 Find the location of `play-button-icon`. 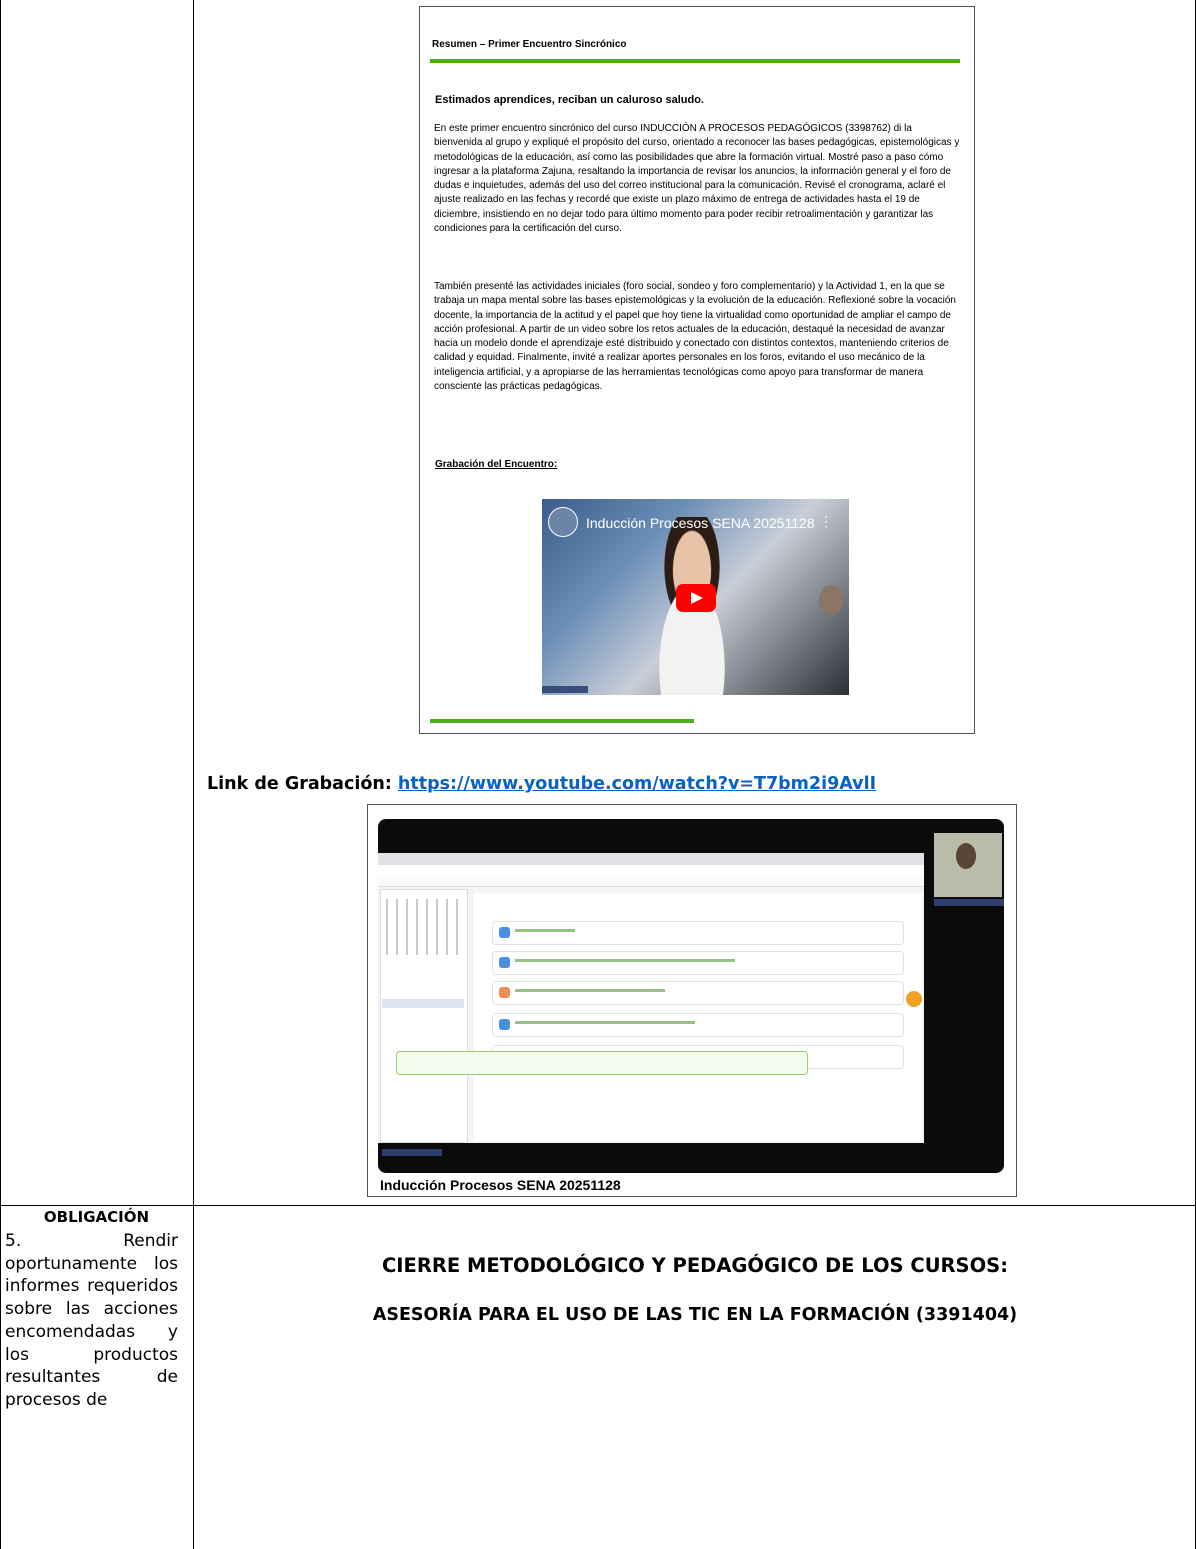

play-button-icon is located at coordinates (696, 598).